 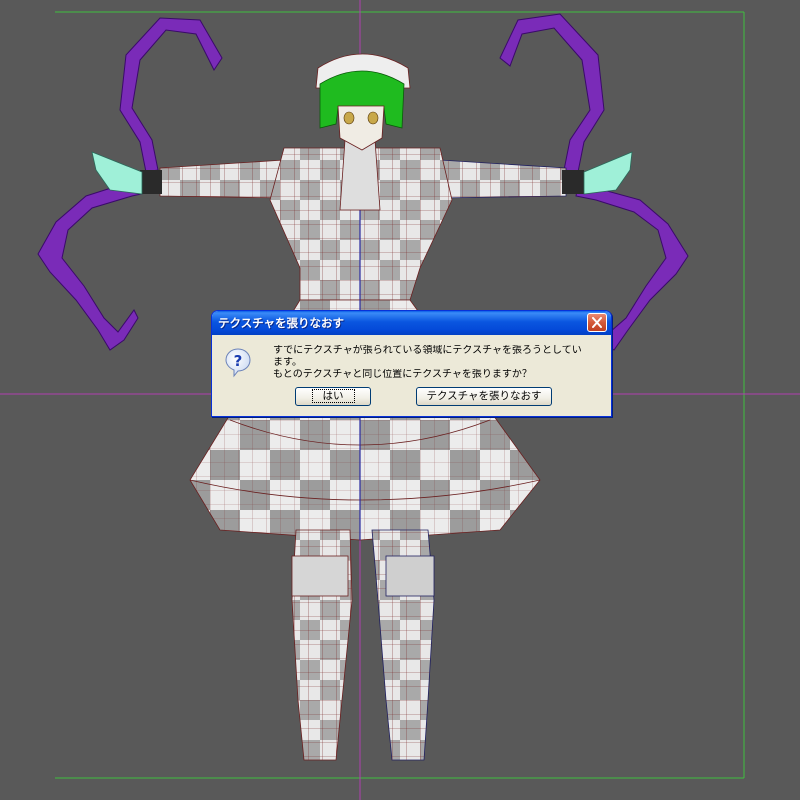 I want to click on head, so click(x=363, y=102).